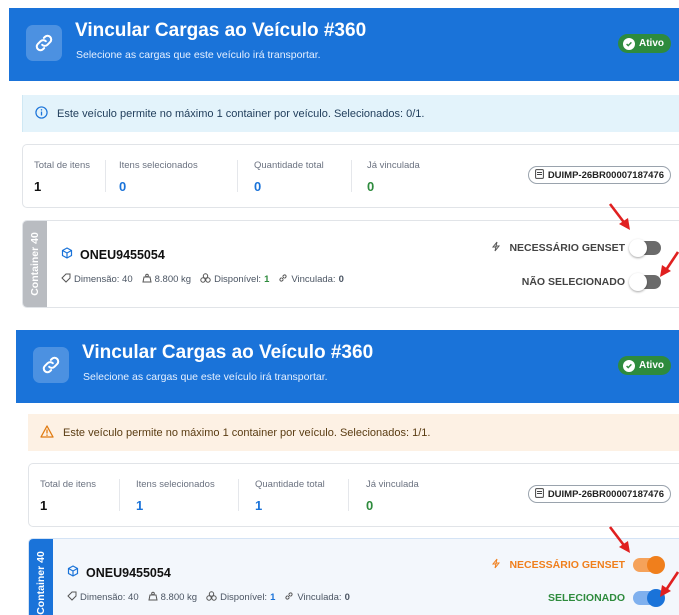 The width and height of the screenshot is (679, 615). I want to click on stat-total-label: Total de itens, so click(68, 484).